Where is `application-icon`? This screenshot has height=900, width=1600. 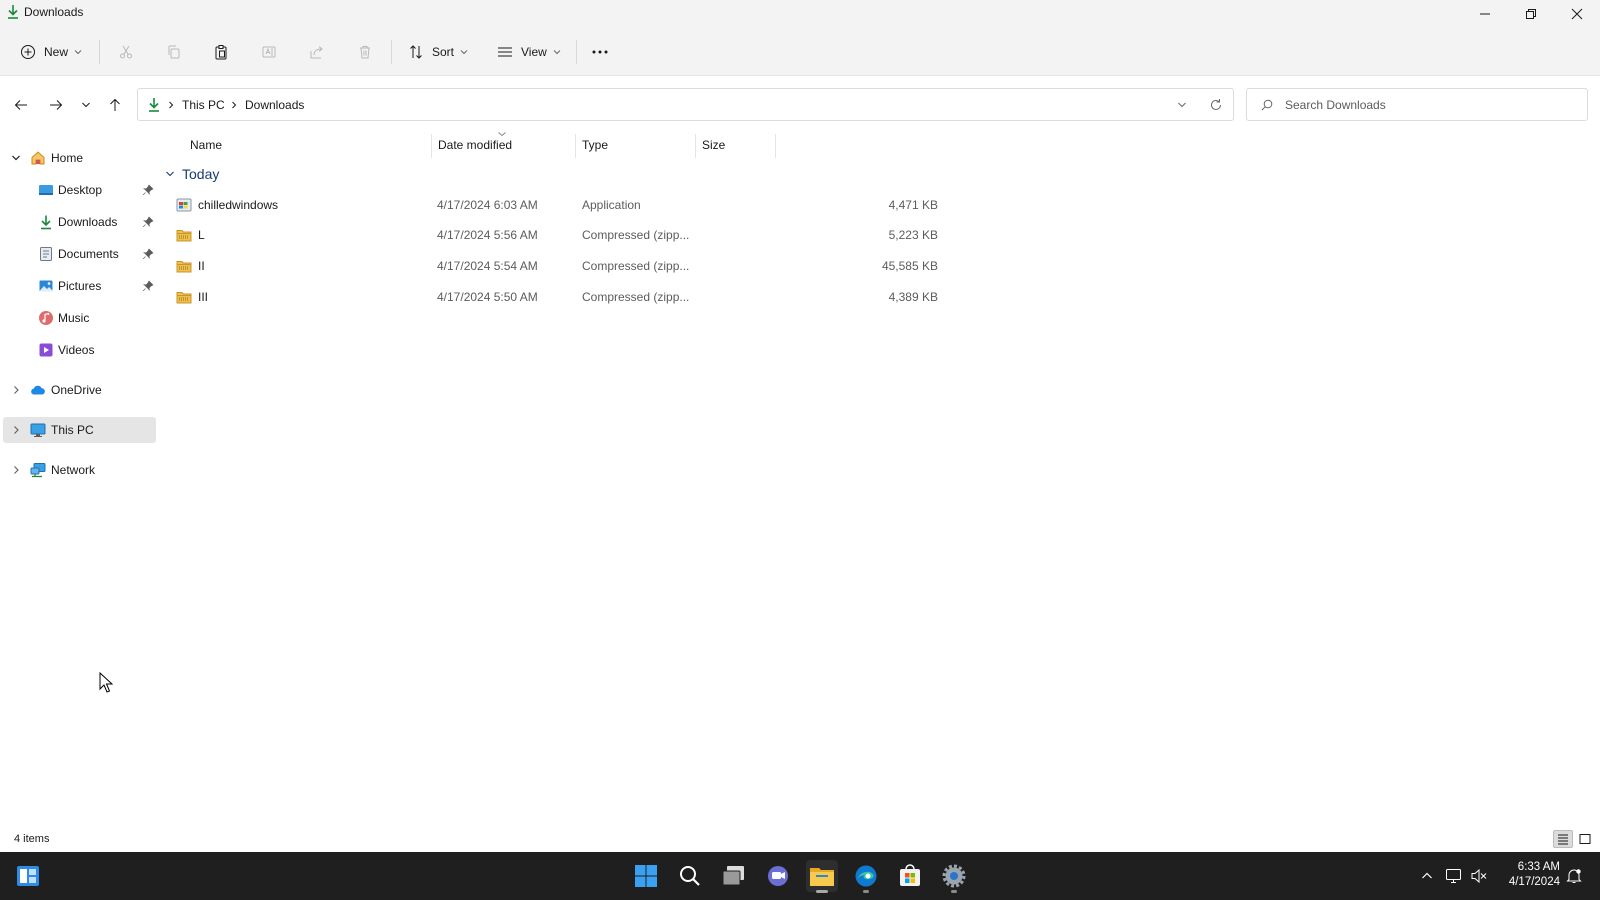
application-icon is located at coordinates (184, 205).